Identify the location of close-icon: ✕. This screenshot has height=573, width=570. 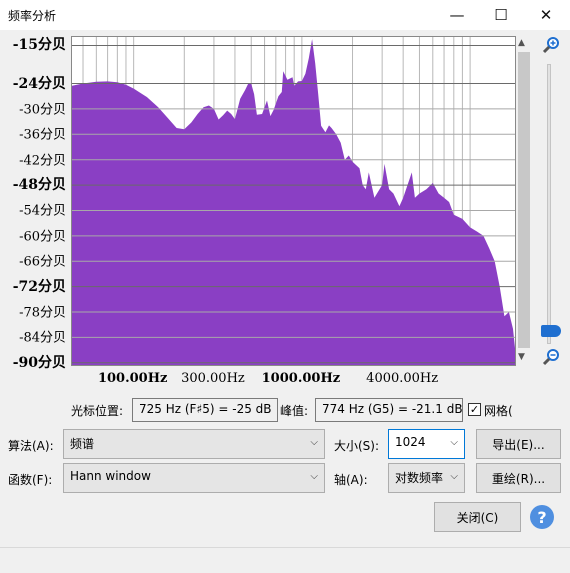
(546, 15).